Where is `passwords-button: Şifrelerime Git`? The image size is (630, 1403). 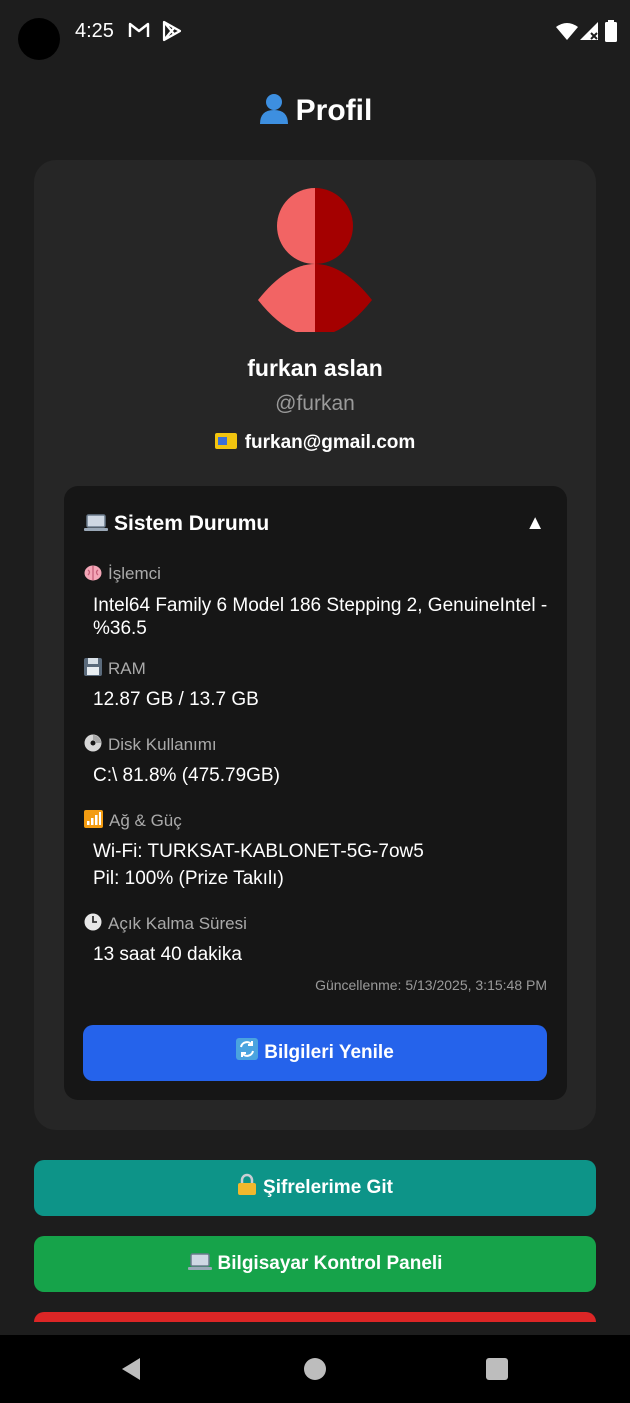 passwords-button: Şifrelerime Git is located at coordinates (315, 1188).